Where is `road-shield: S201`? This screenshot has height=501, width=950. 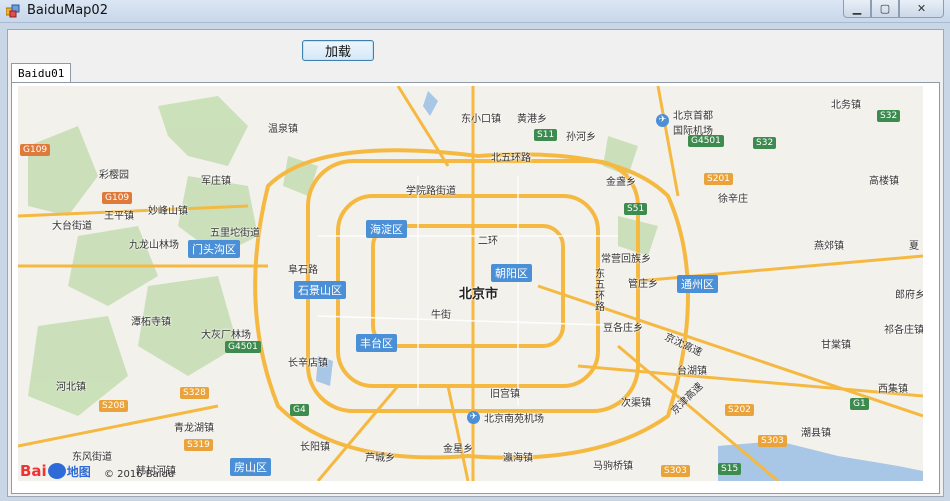 road-shield: S201 is located at coordinates (718, 179).